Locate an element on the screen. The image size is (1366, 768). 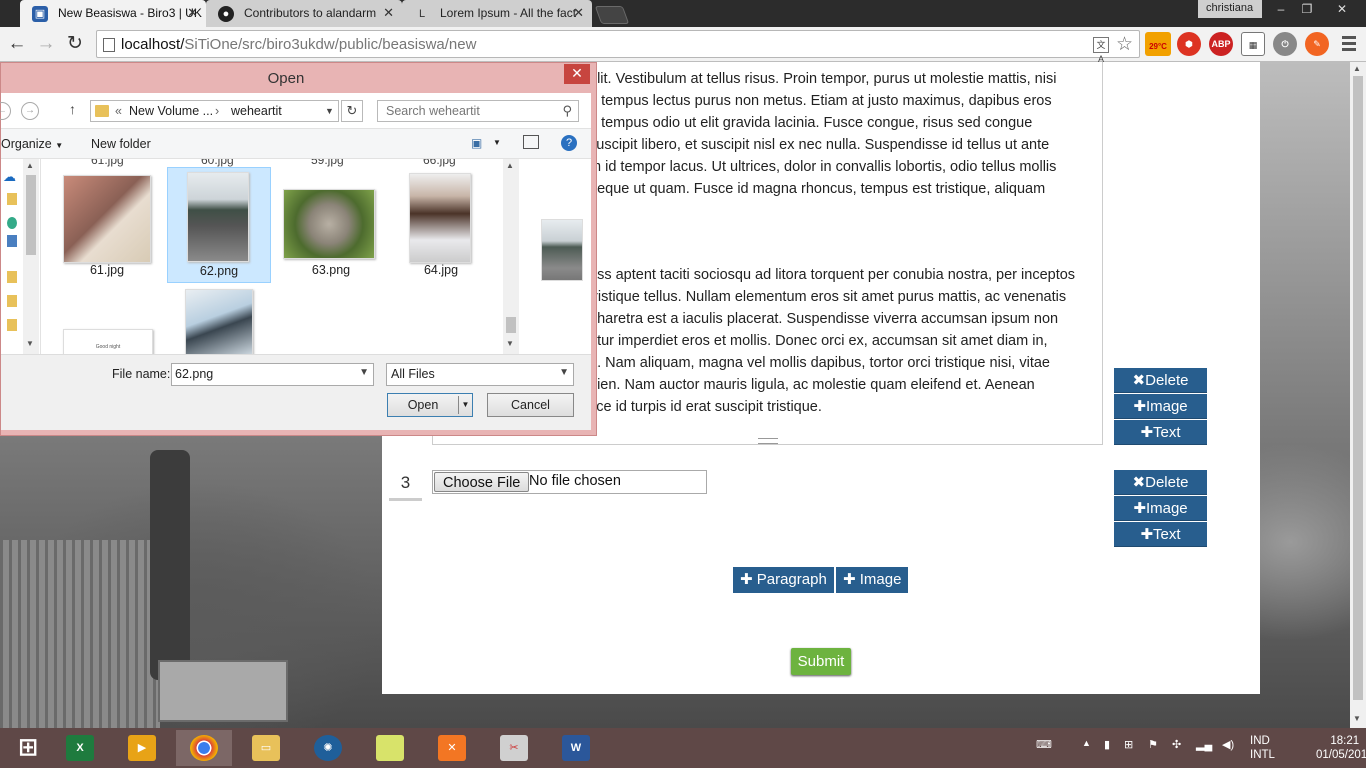
close-window-button: ✕ is located at coordinates (1342, 9).